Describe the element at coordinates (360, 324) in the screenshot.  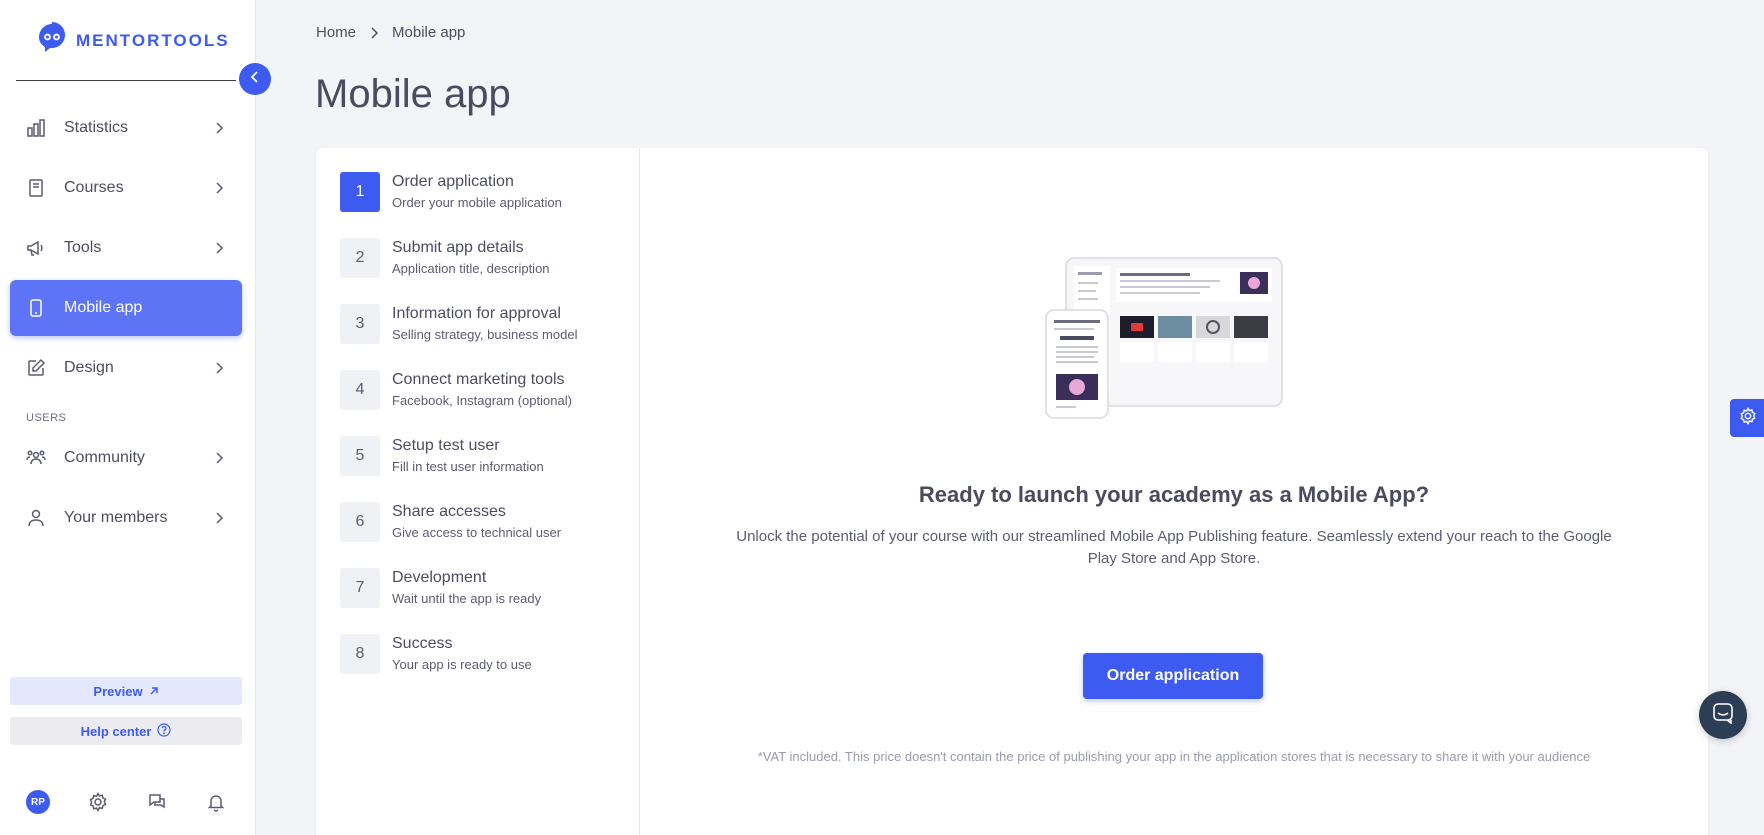
I see `step-number: 3` at that location.